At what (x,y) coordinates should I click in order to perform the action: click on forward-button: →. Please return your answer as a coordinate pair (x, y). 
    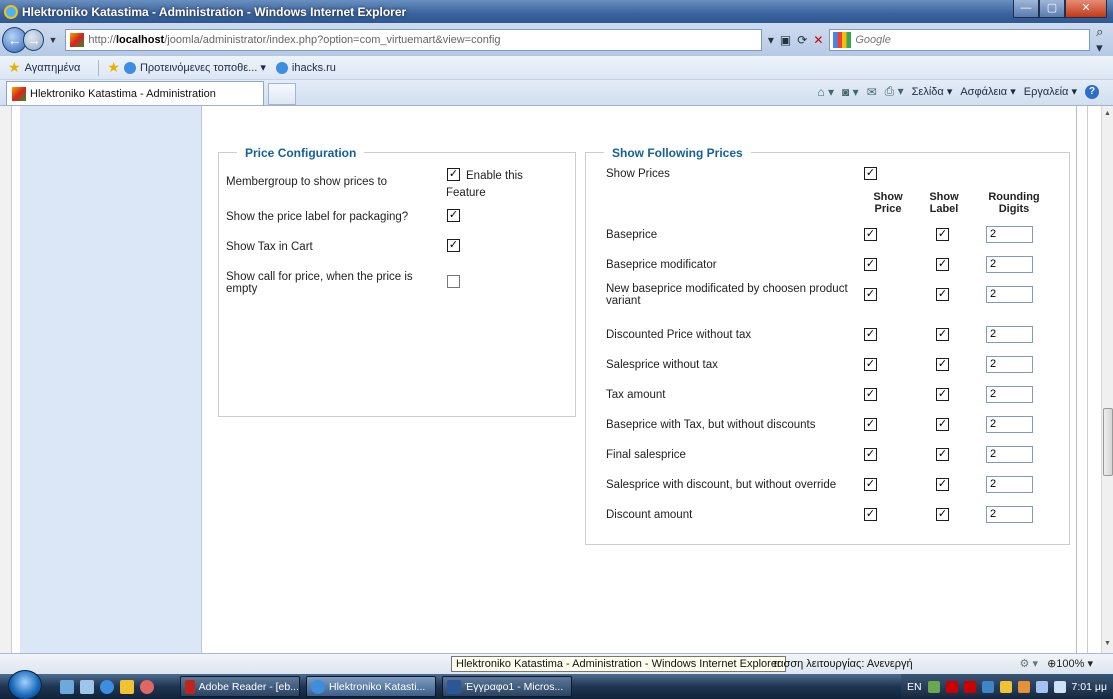
    Looking at the image, I should click on (34, 39).